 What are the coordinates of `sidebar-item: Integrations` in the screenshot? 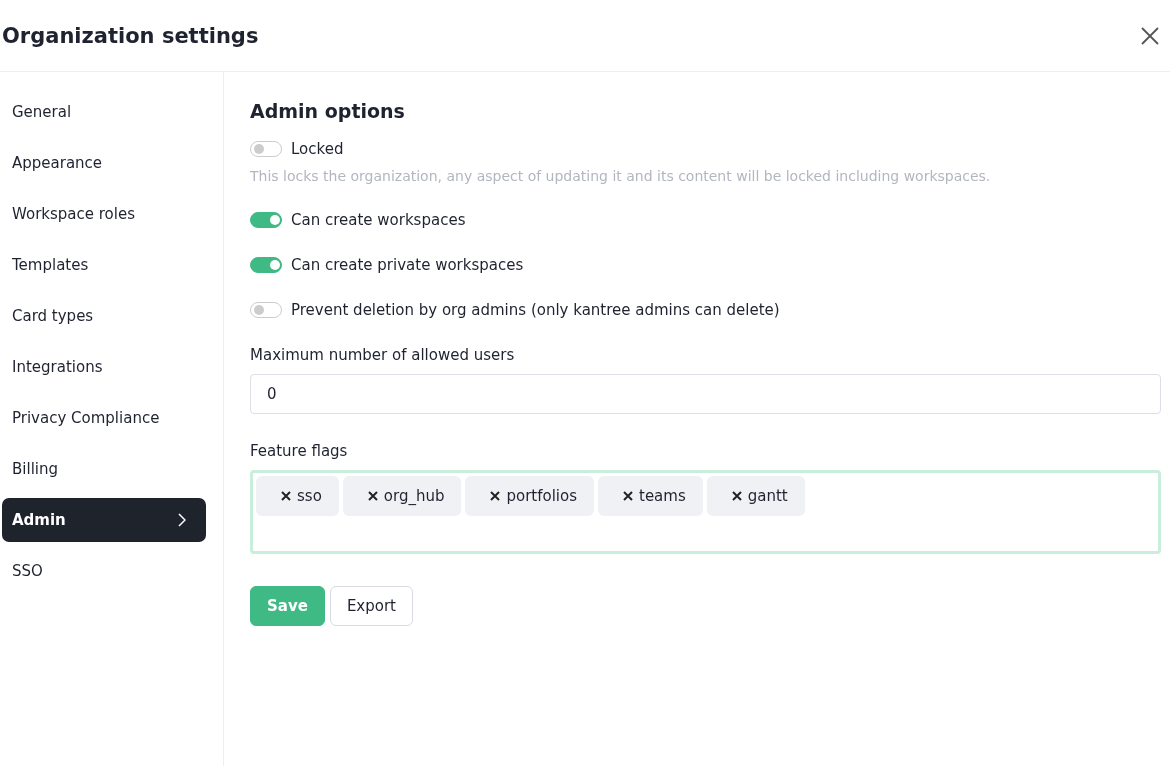 It's located at (104, 367).